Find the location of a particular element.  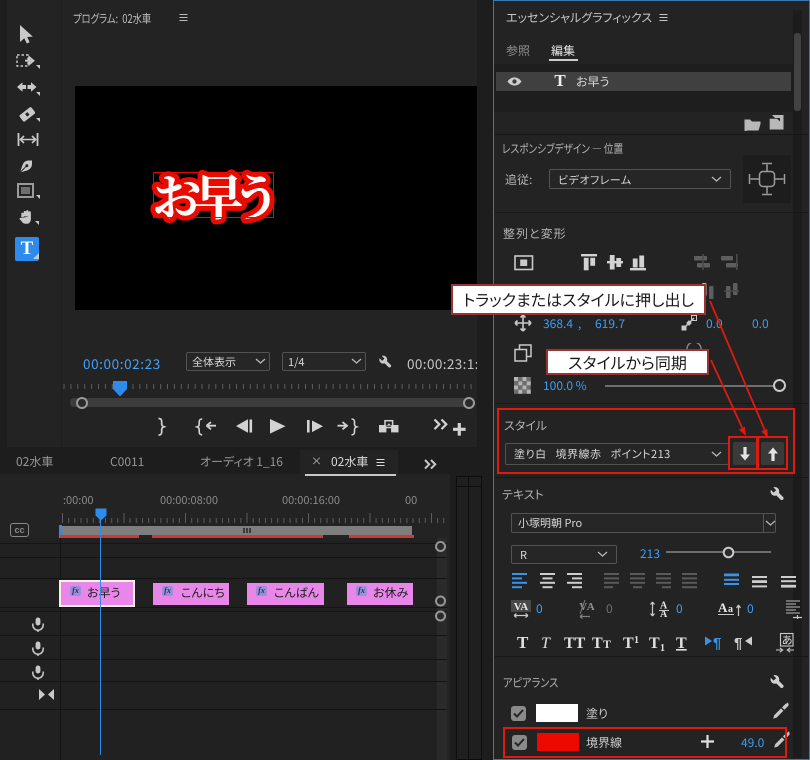

svg-text: TT is located at coordinates (575, 643).